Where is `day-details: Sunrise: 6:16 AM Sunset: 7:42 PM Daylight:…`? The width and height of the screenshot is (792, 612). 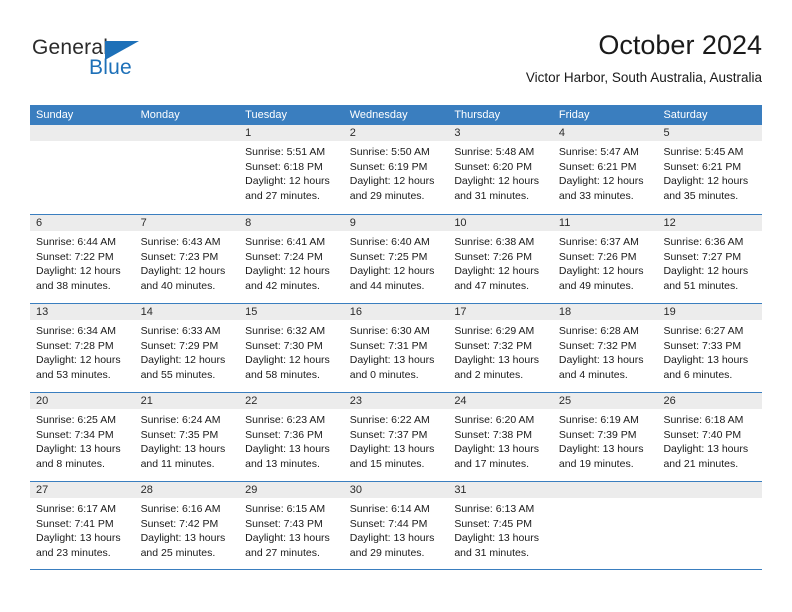
day-details: Sunrise: 6:16 AM Sunset: 7:42 PM Daylight:… is located at coordinates (187, 529).